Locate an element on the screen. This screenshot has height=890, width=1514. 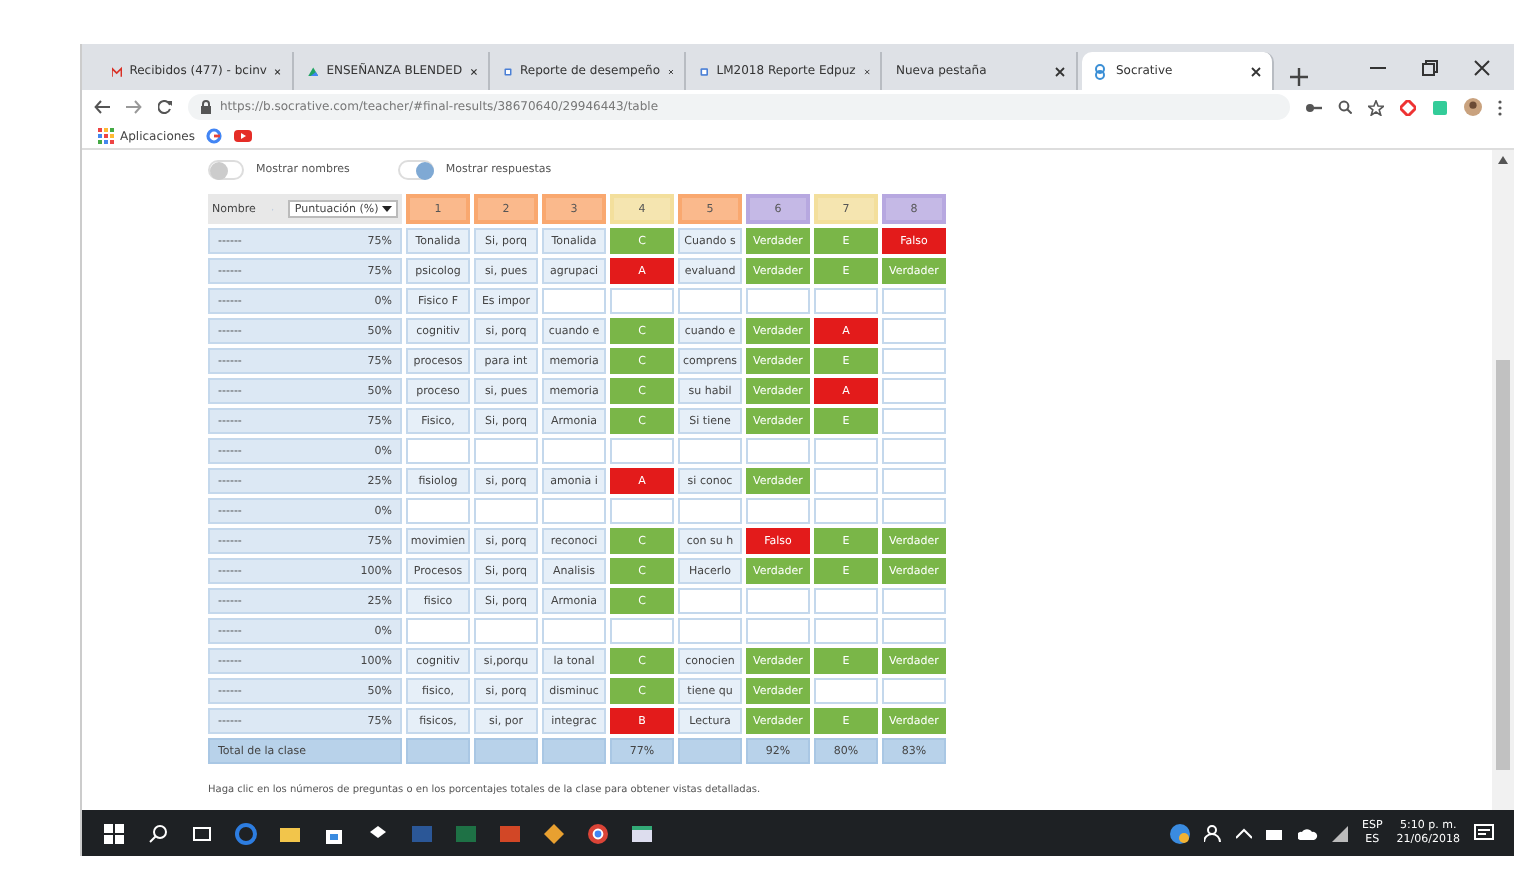
cloud-icon is located at coordinates (1308, 833).